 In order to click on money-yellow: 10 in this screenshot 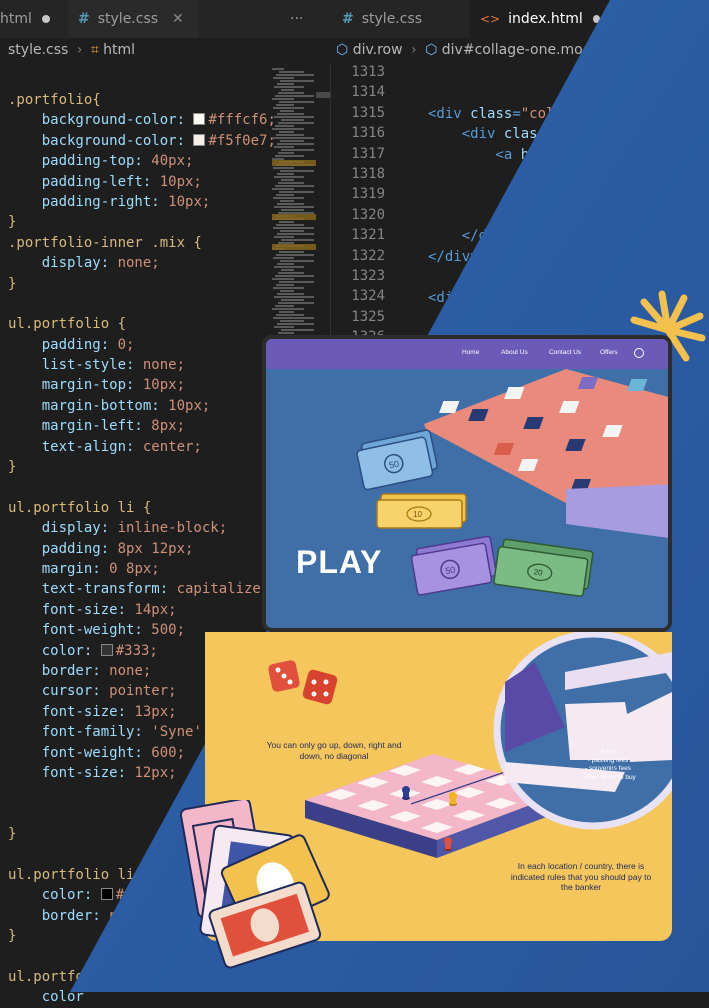, I will do `click(421, 511)`.